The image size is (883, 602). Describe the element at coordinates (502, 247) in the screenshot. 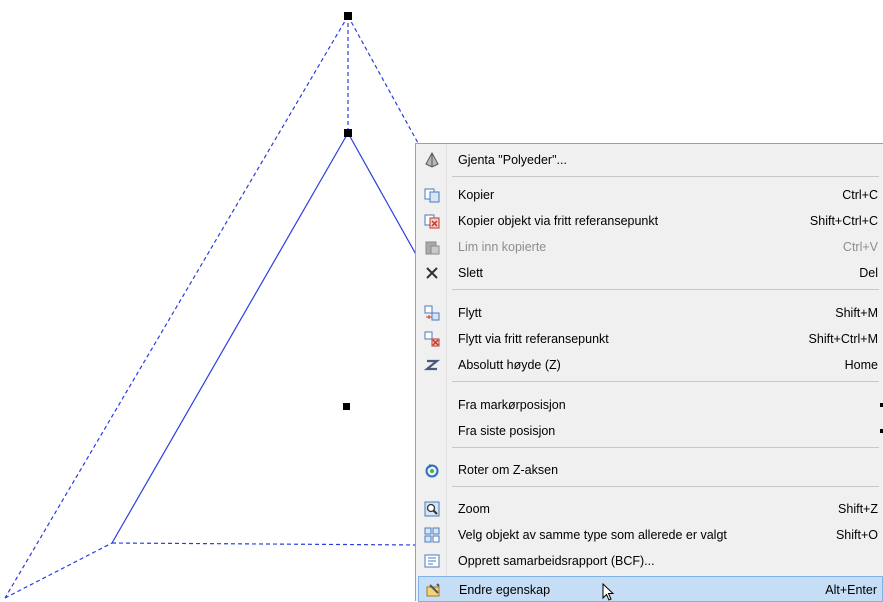

I see `menu-item-label: Lim inn kopierte` at that location.